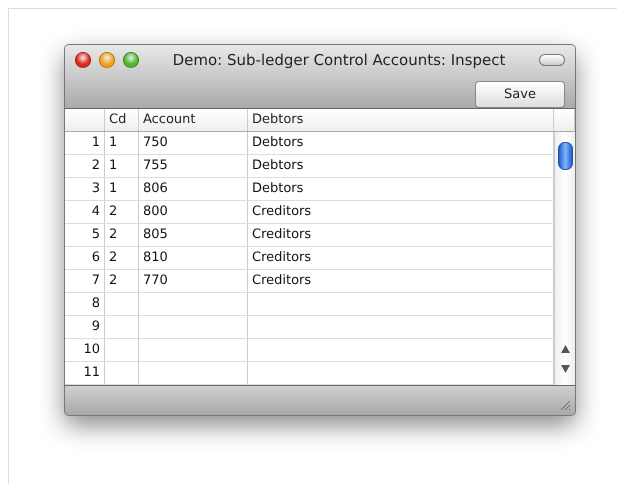 This screenshot has width=617, height=484. I want to click on column-header: Debtors, so click(401, 120).